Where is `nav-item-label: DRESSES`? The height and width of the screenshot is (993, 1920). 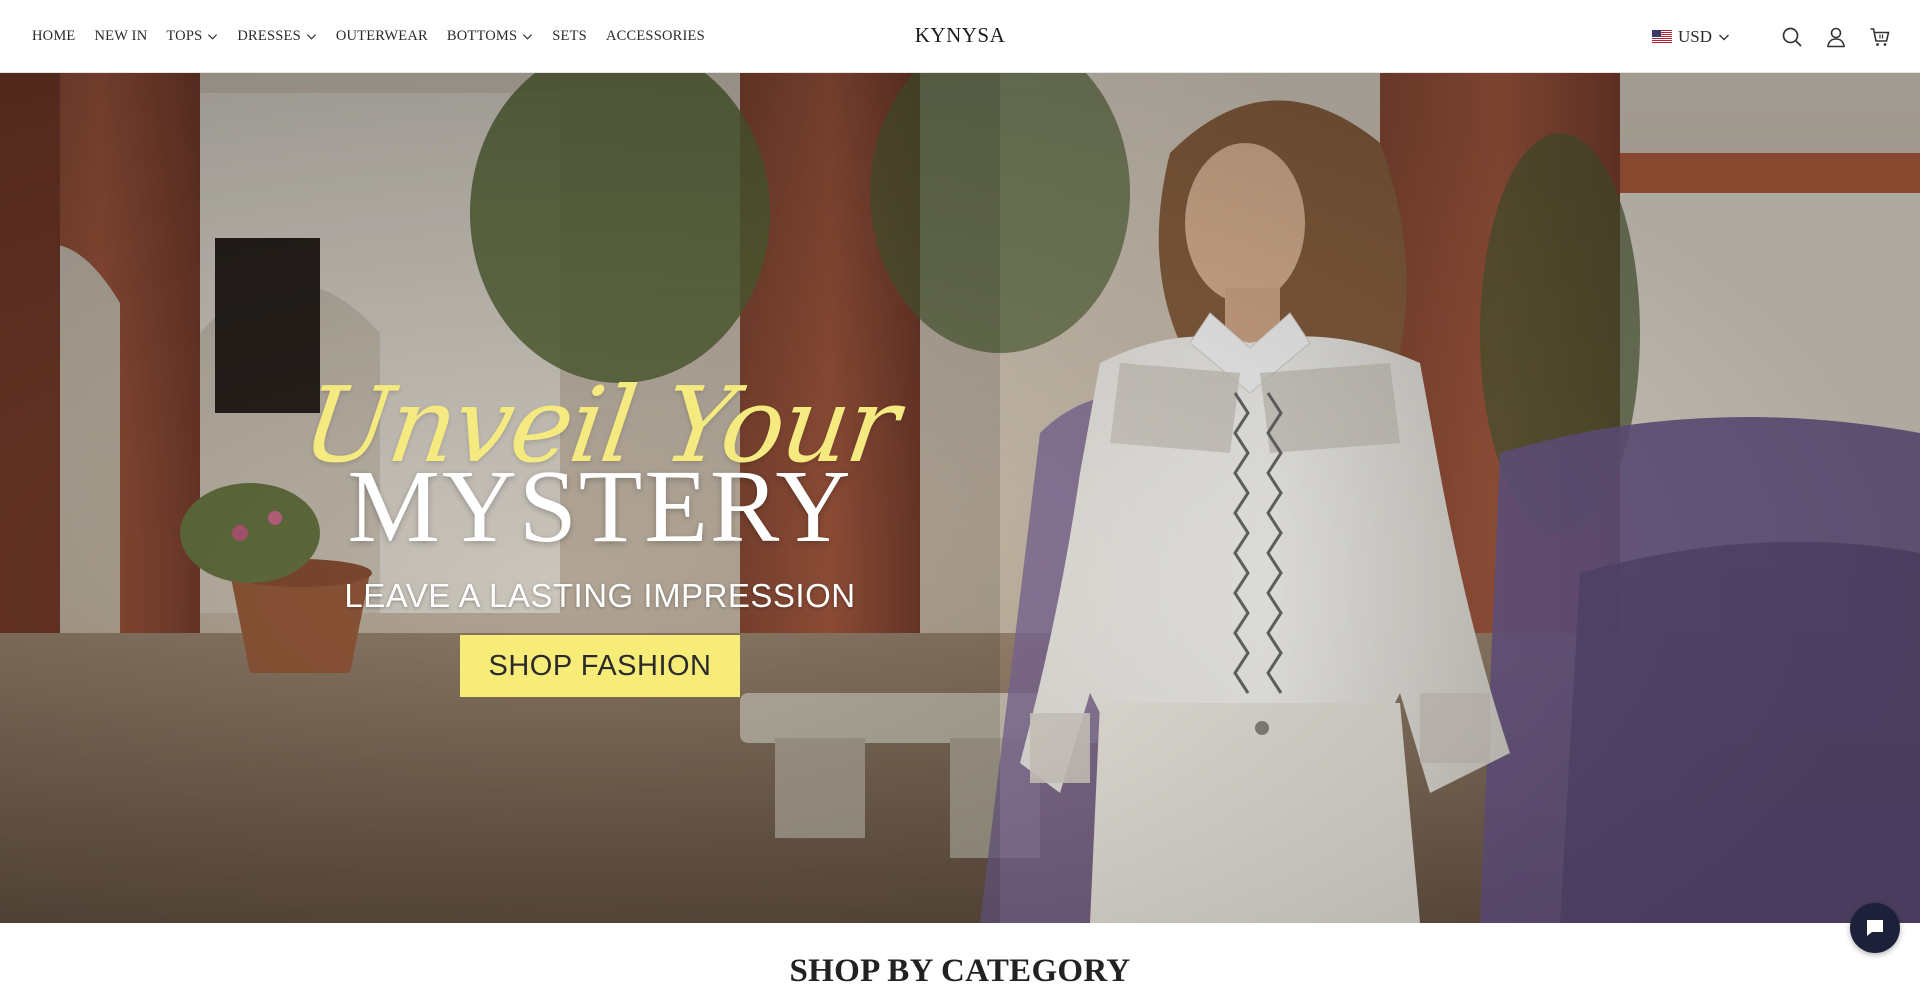
nav-item-label: DRESSES is located at coordinates (269, 36).